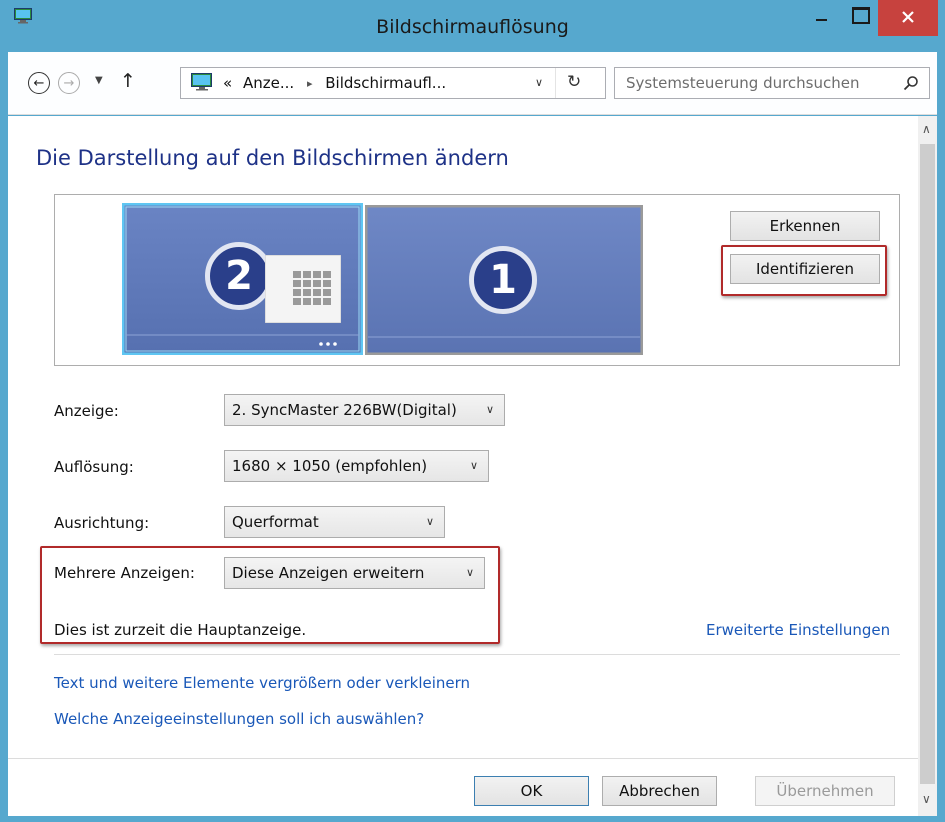 This screenshot has height=822, width=945. Describe the element at coordinates (303, 289) in the screenshot. I see `start-screen-tiles-icon` at that location.